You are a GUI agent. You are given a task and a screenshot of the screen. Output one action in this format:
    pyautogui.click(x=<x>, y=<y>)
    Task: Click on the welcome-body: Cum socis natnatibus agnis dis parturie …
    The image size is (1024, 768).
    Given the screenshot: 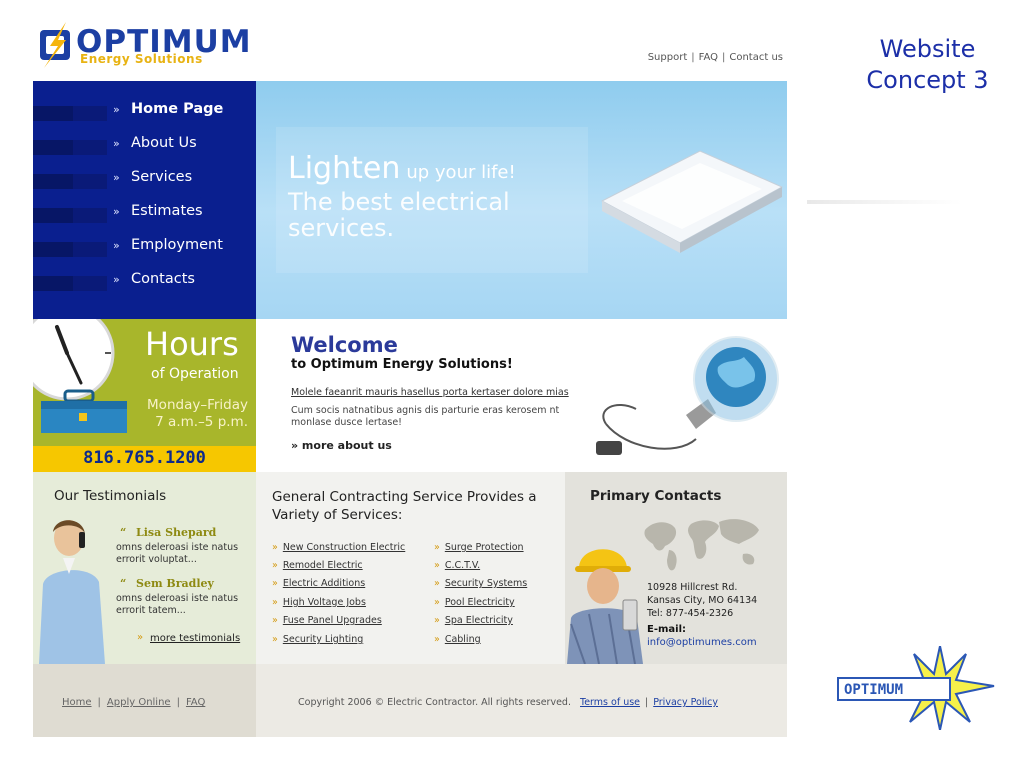 What is the action you would take?
    pyautogui.click(x=425, y=416)
    